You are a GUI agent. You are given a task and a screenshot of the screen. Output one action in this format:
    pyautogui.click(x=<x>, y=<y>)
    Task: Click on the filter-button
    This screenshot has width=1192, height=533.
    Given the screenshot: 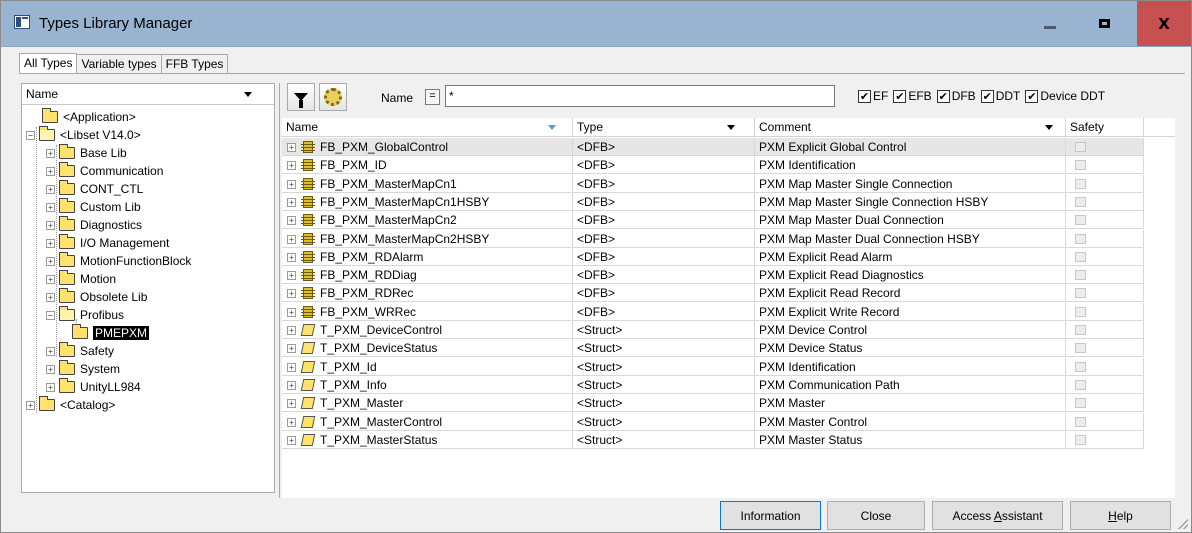 What is the action you would take?
    pyautogui.click(x=301, y=97)
    